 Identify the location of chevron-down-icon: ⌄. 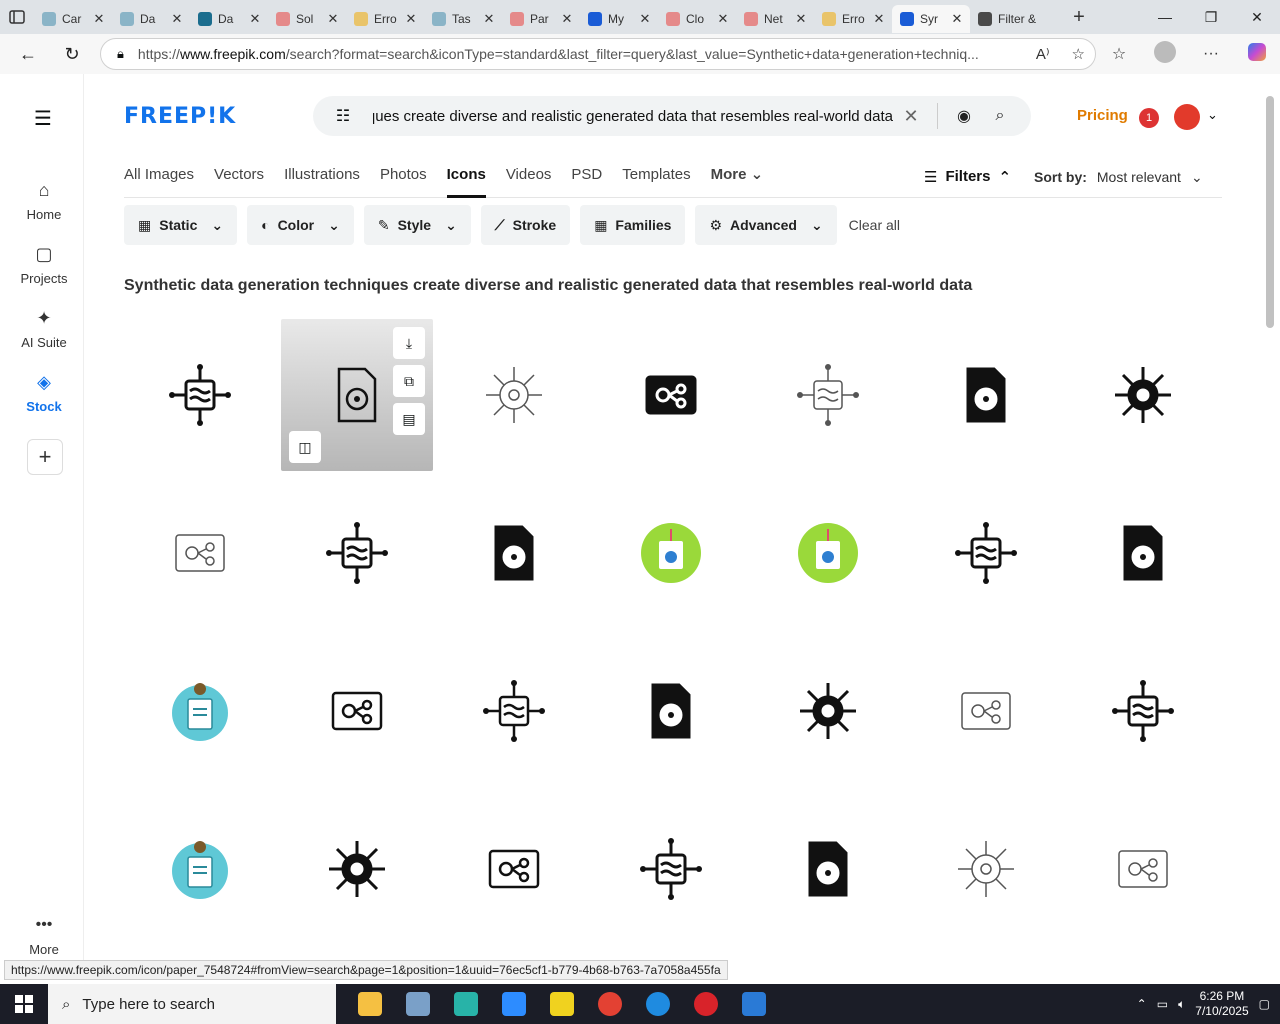
(1212, 115).